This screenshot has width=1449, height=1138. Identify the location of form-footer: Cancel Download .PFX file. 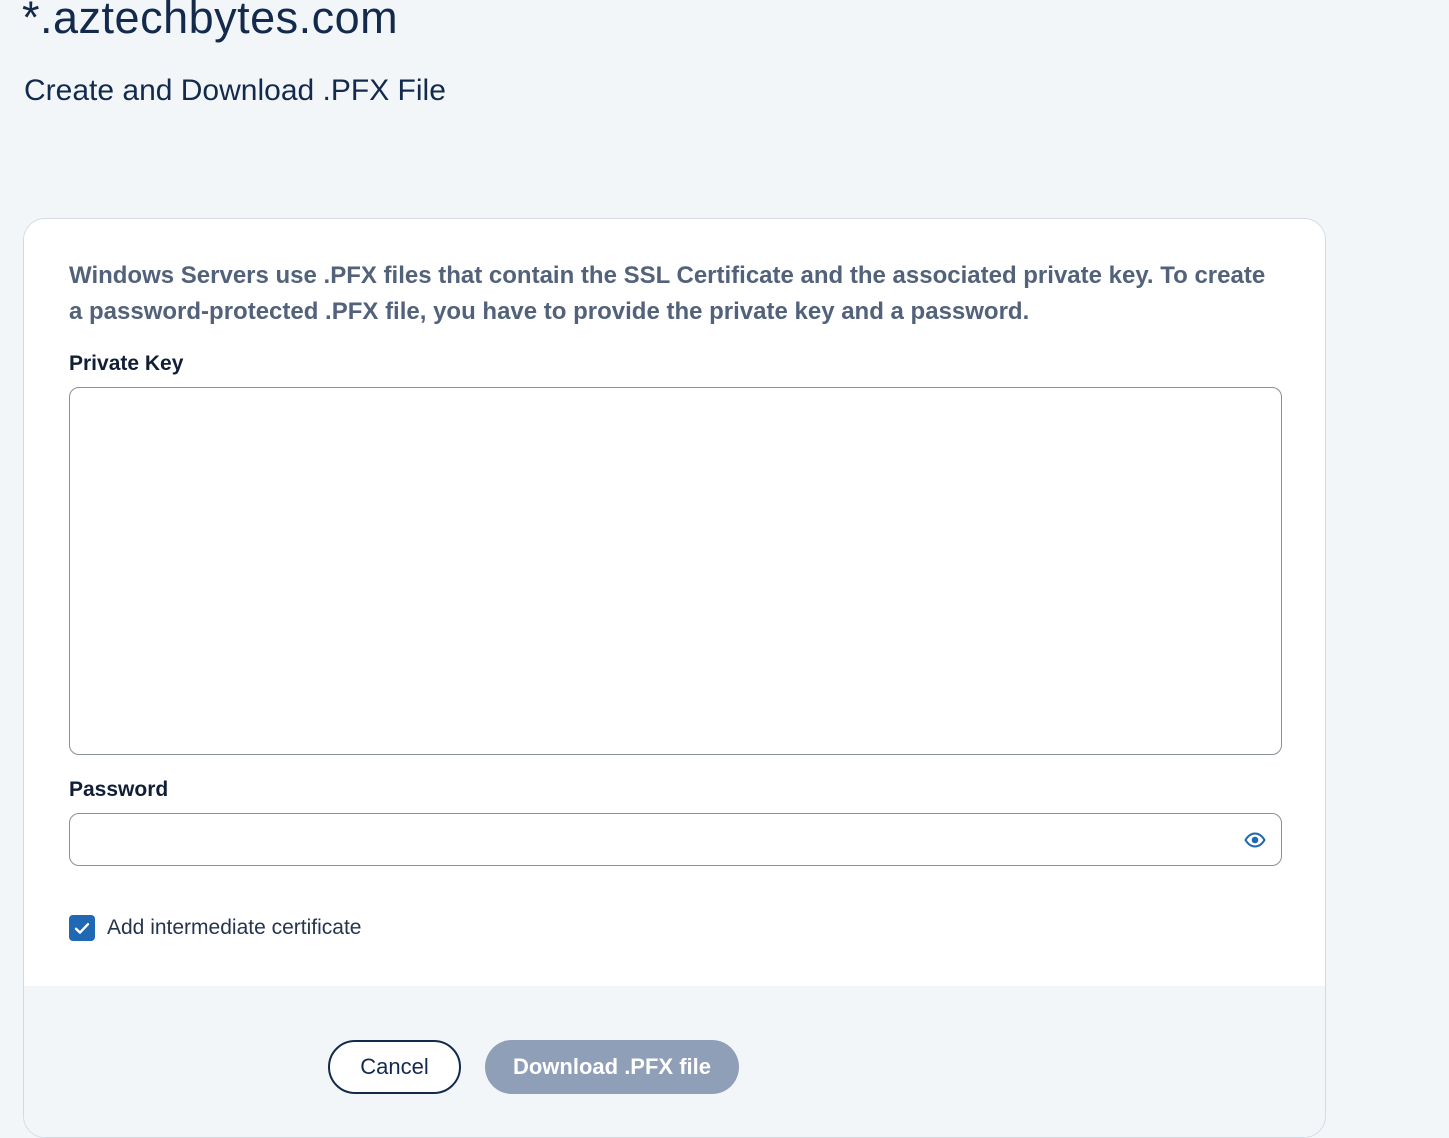
(674, 1061).